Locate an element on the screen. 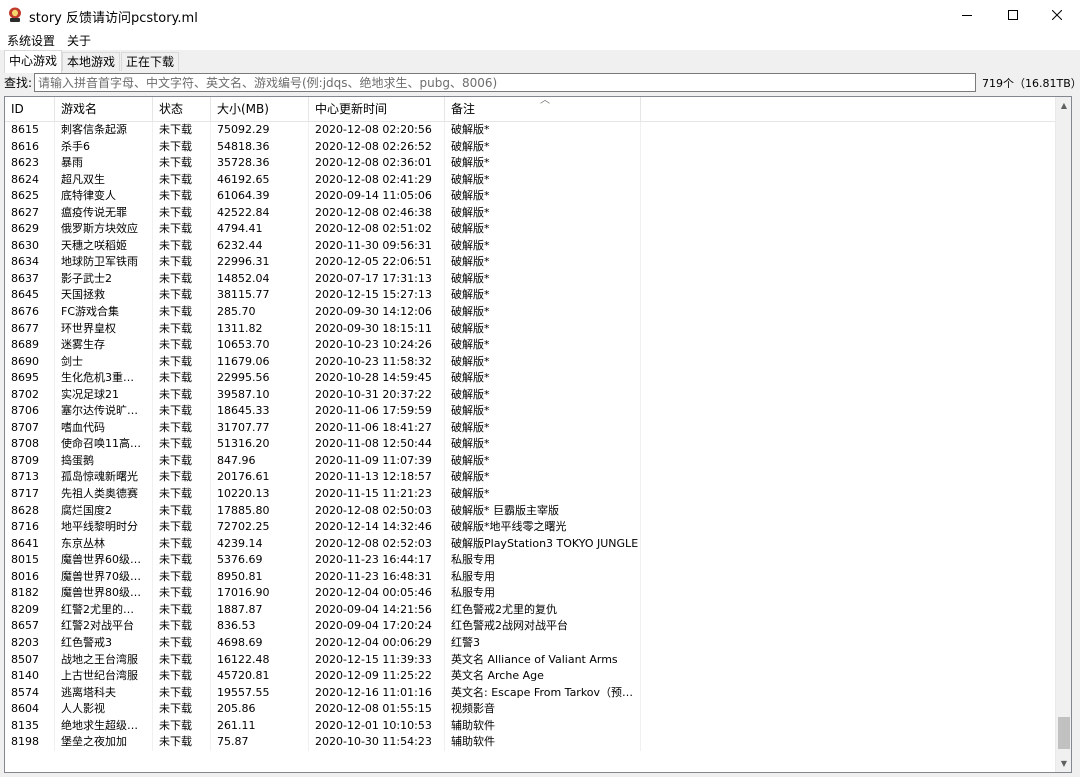  table-row: 8709 捣蛋鹅 未下载 847.96 2020-11-09 11:07:39 破解版* is located at coordinates (530, 461).